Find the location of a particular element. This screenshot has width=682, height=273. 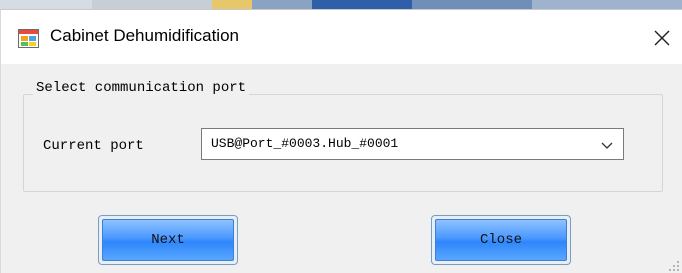

close-button-label: Close is located at coordinates (501, 240).